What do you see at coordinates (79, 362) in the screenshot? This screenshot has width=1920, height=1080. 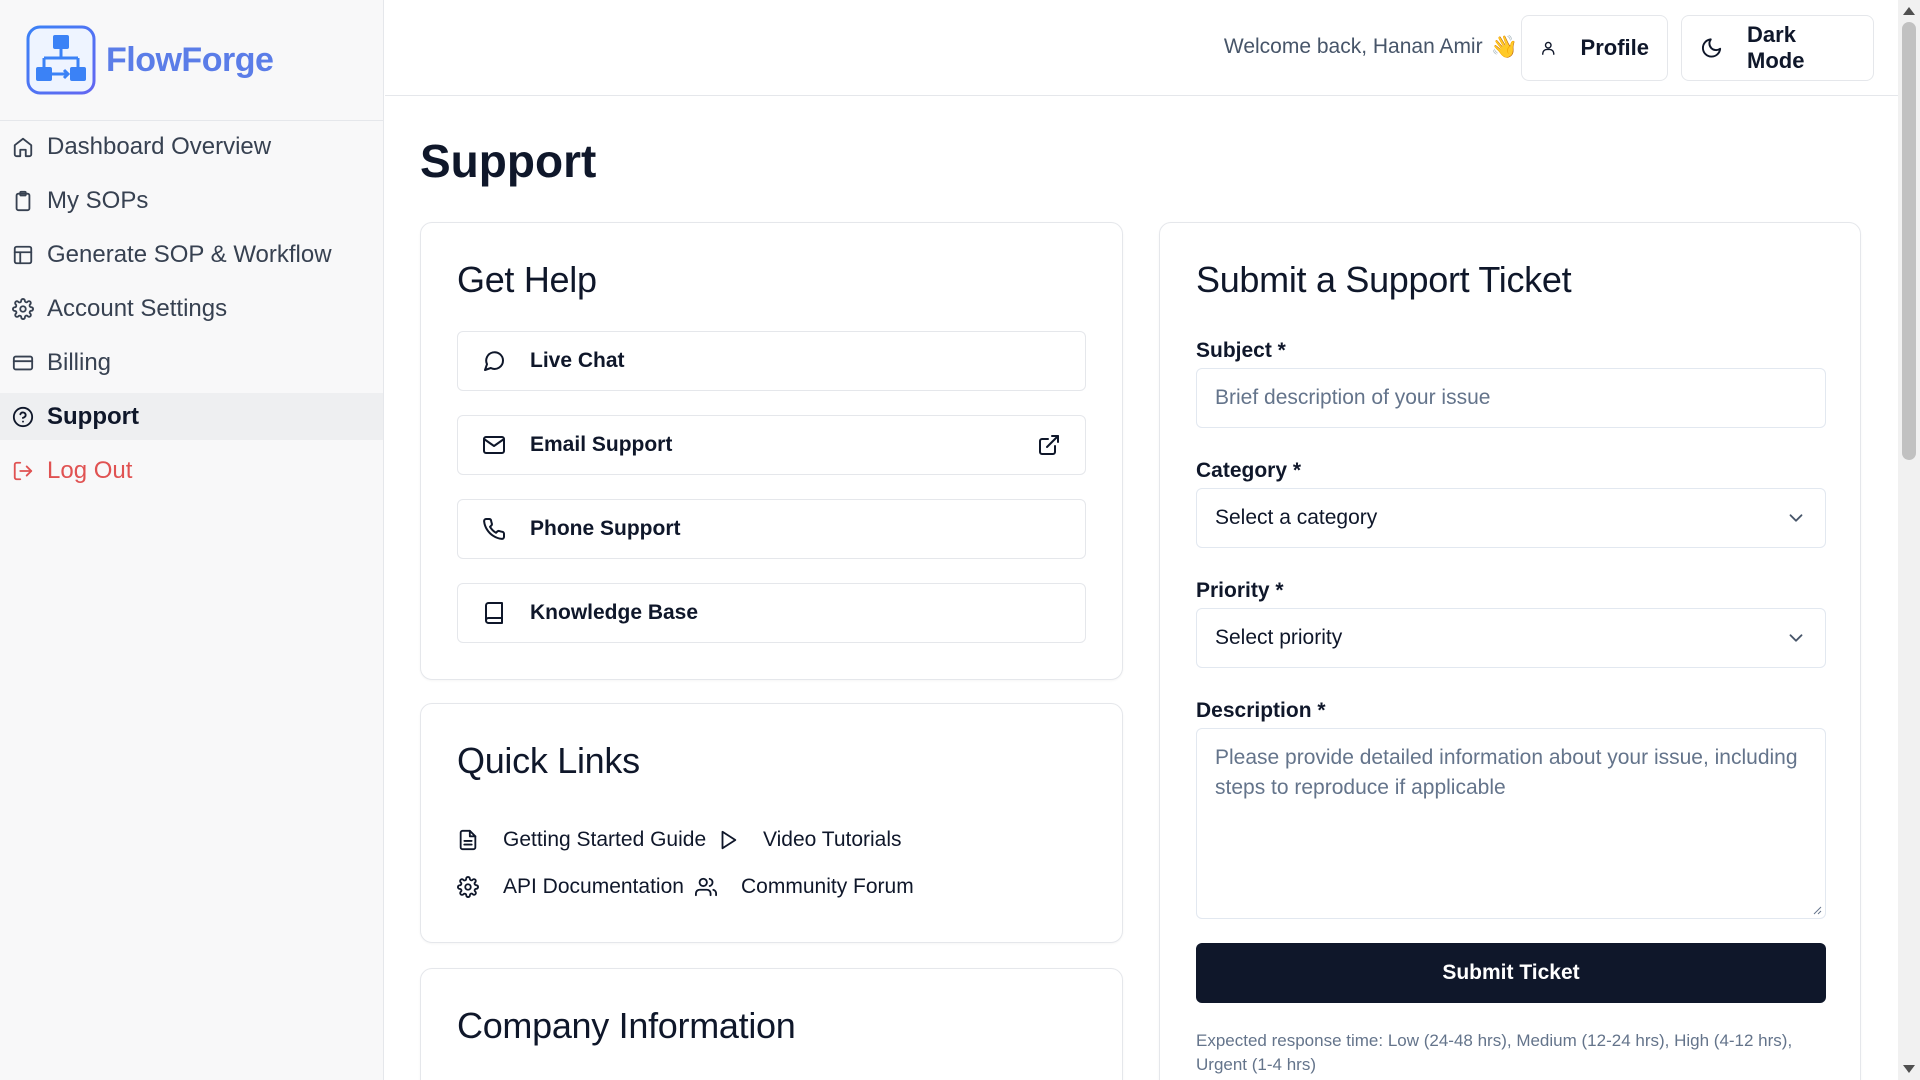 I see `sidebar-item-label: Billing` at bounding box center [79, 362].